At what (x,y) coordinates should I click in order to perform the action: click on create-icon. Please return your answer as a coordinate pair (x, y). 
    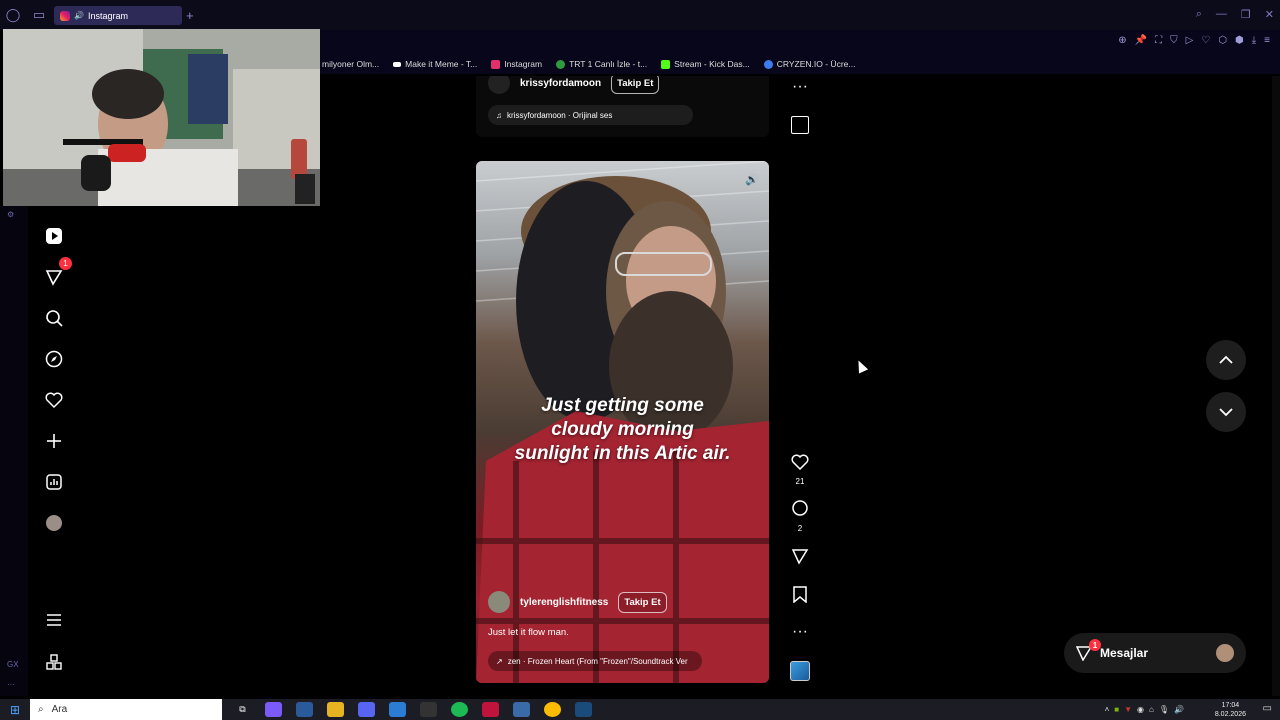
    Looking at the image, I should click on (54, 441).